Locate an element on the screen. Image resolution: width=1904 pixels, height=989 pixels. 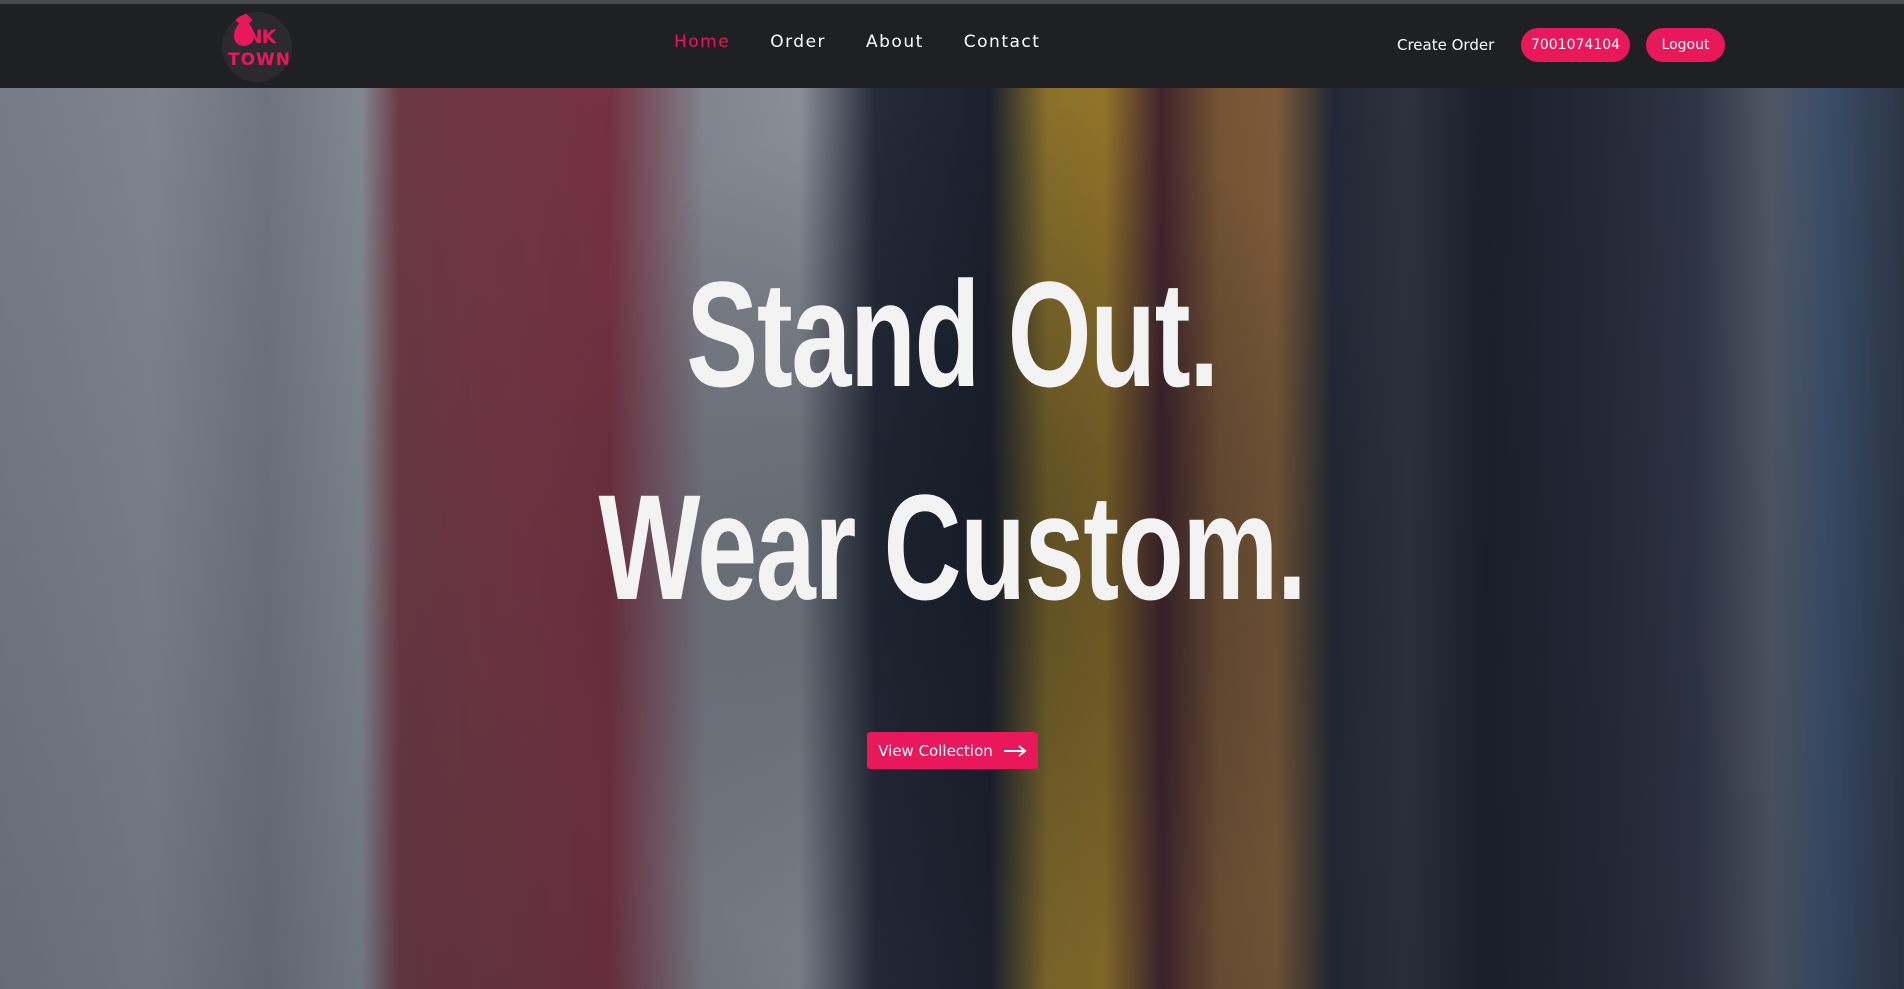
nav-link-home: Home is located at coordinates (702, 42).